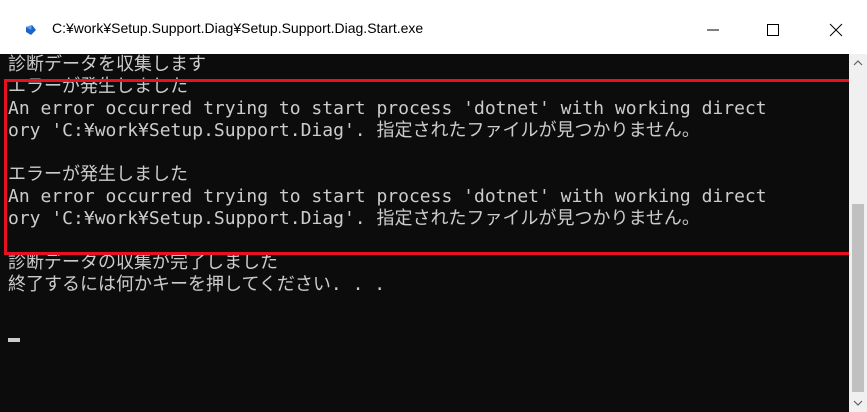 The image size is (867, 412). Describe the element at coordinates (107, 64) in the screenshot. I see `console-line: 診断データを収集します` at that location.